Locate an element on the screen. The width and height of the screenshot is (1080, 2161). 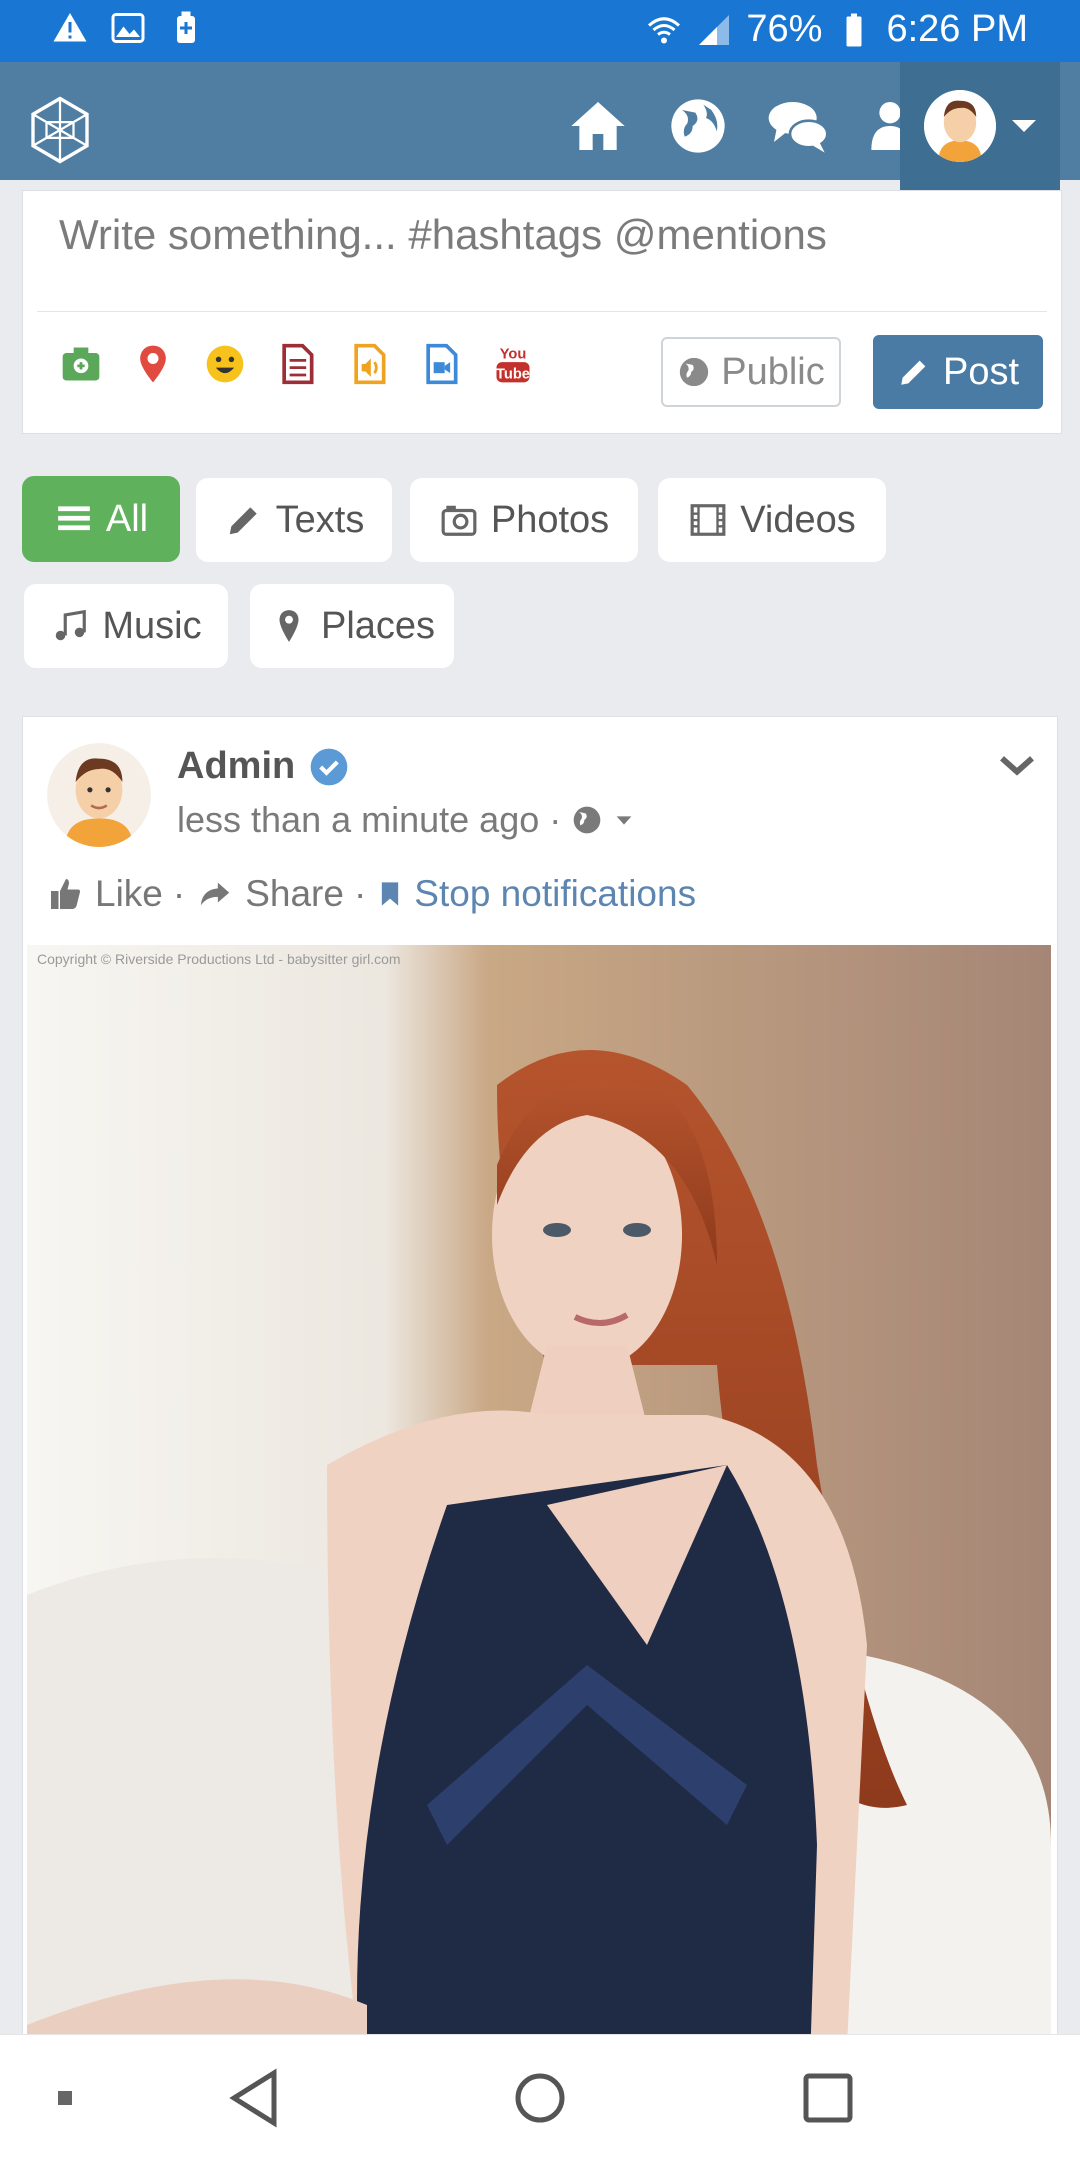
privacy-label: Public is located at coordinates (773, 371).